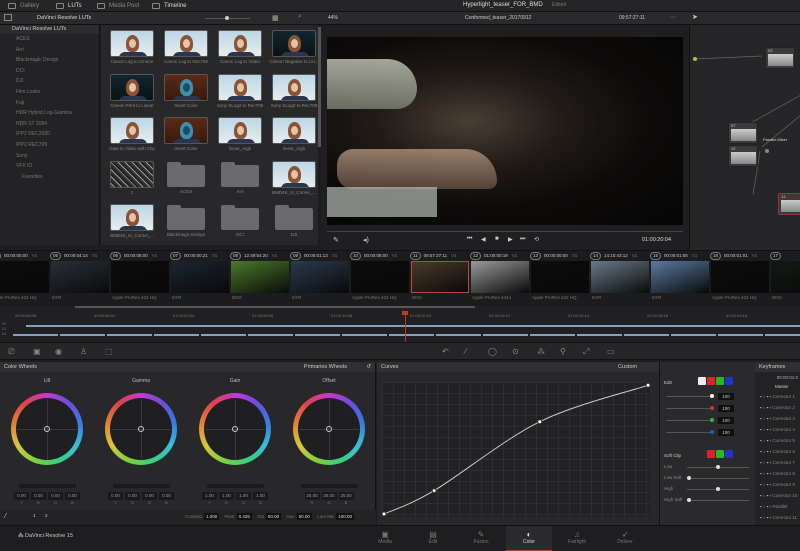 Image resolution: width=800 pixels, height=551 pixels. Describe the element at coordinates (492, 351) in the screenshot. I see `window-icon: ◯` at that location.